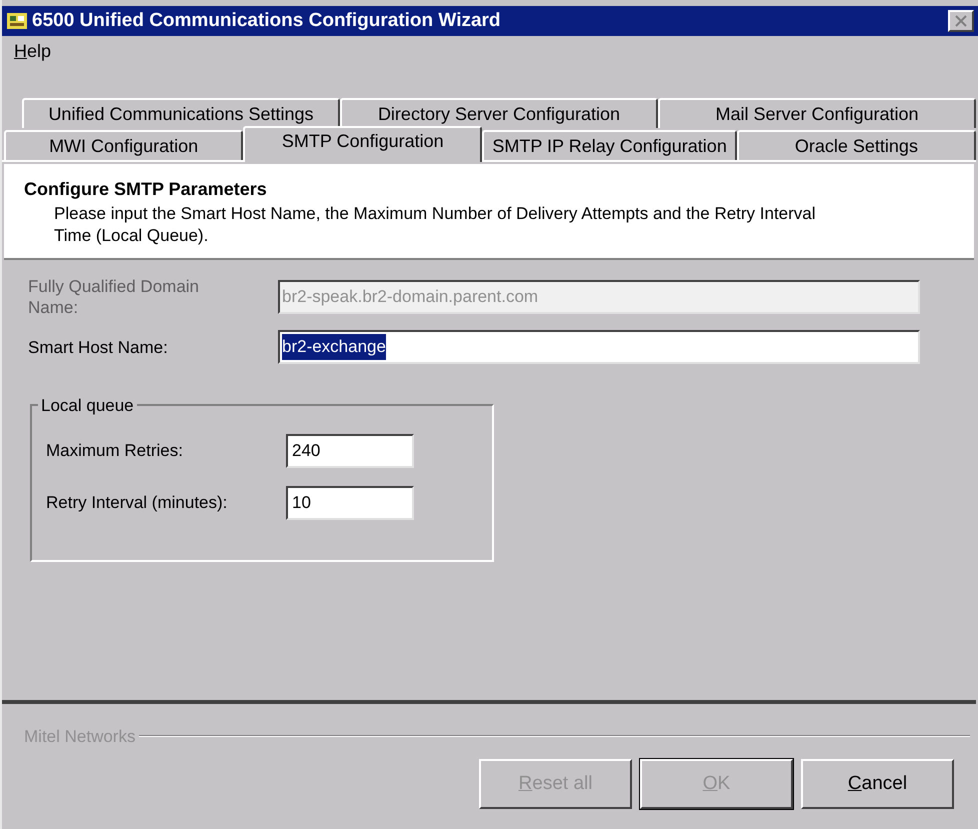 The height and width of the screenshot is (829, 978). Describe the element at coordinates (137, 503) in the screenshot. I see `field-label: Retry Interval (minutes):` at that location.